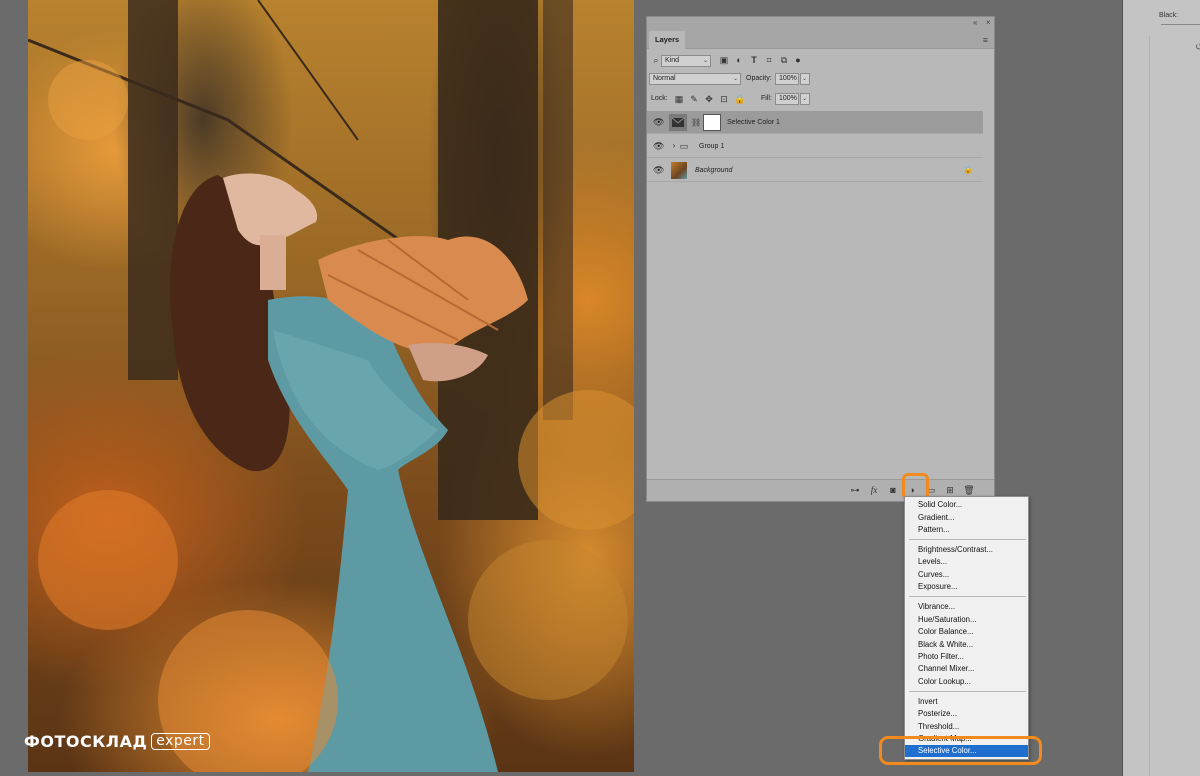 The width and height of the screenshot is (1200, 776). I want to click on panel-menu-icon: ≡, so click(985, 40).